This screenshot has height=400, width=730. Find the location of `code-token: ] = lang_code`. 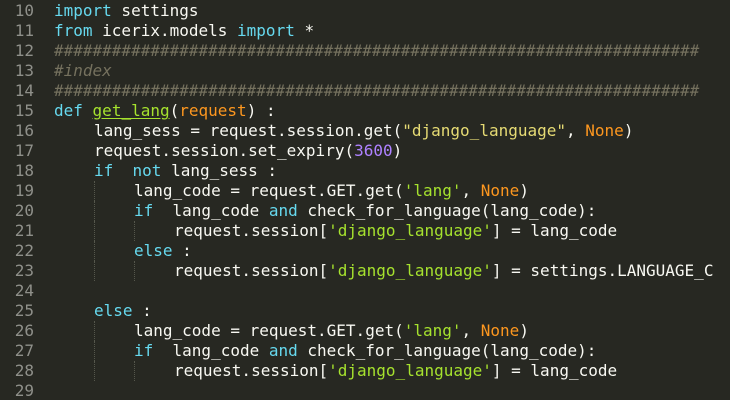

code-token: ] = lang_code is located at coordinates (554, 230).